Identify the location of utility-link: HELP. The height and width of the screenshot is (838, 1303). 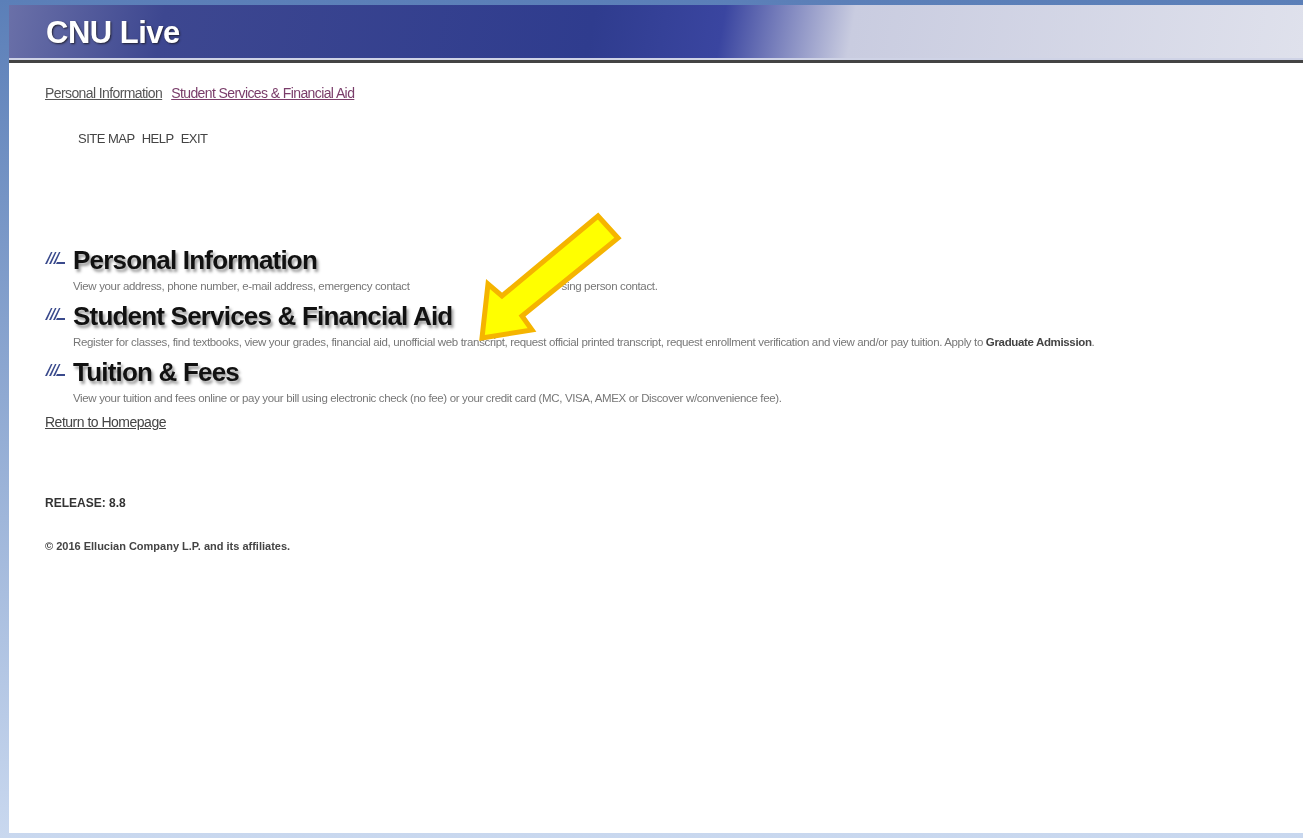
(157, 138).